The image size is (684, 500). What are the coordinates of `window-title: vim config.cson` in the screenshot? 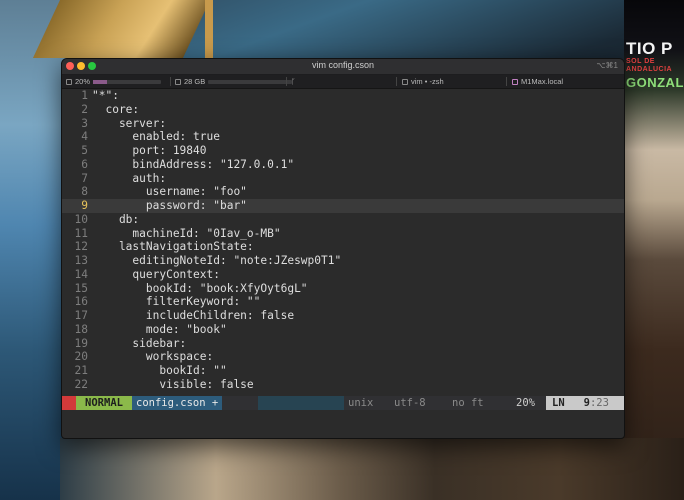 It's located at (343, 65).